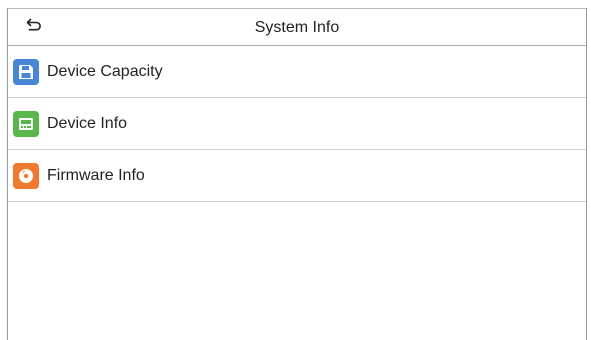 The width and height of the screenshot is (591, 340). I want to click on floppy-disk-icon, so click(26, 71).